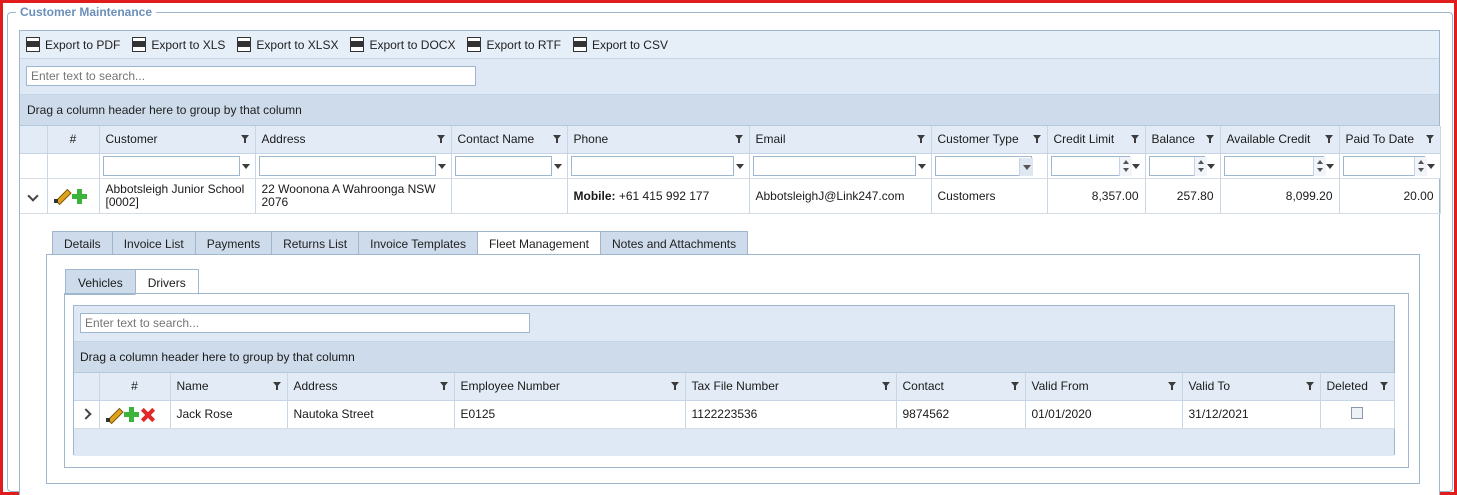 The width and height of the screenshot is (1457, 495). Describe the element at coordinates (87, 414) in the screenshot. I see `expand-toggle` at that location.